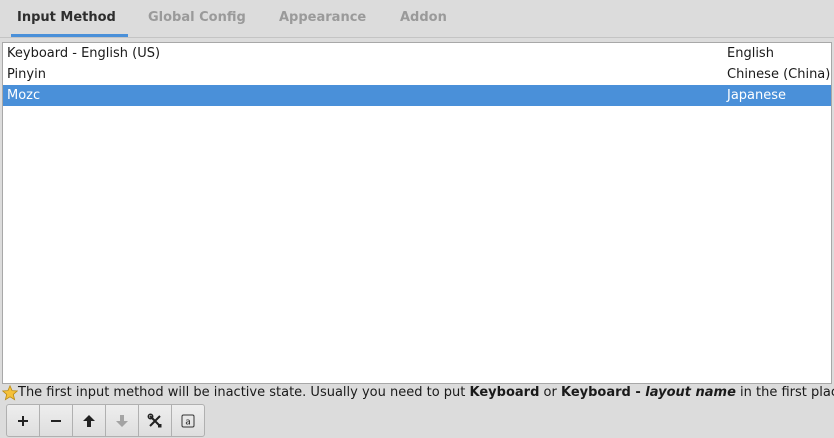  I want to click on tab-appearance: Appearance, so click(322, 18).